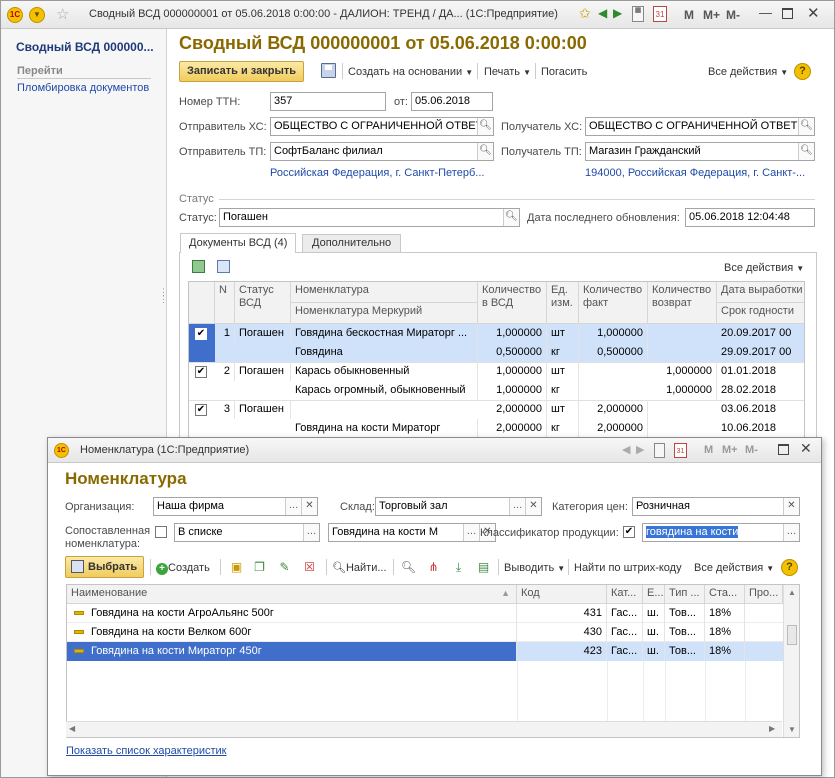  I want to click on select-button: Выбрать, so click(105, 567).